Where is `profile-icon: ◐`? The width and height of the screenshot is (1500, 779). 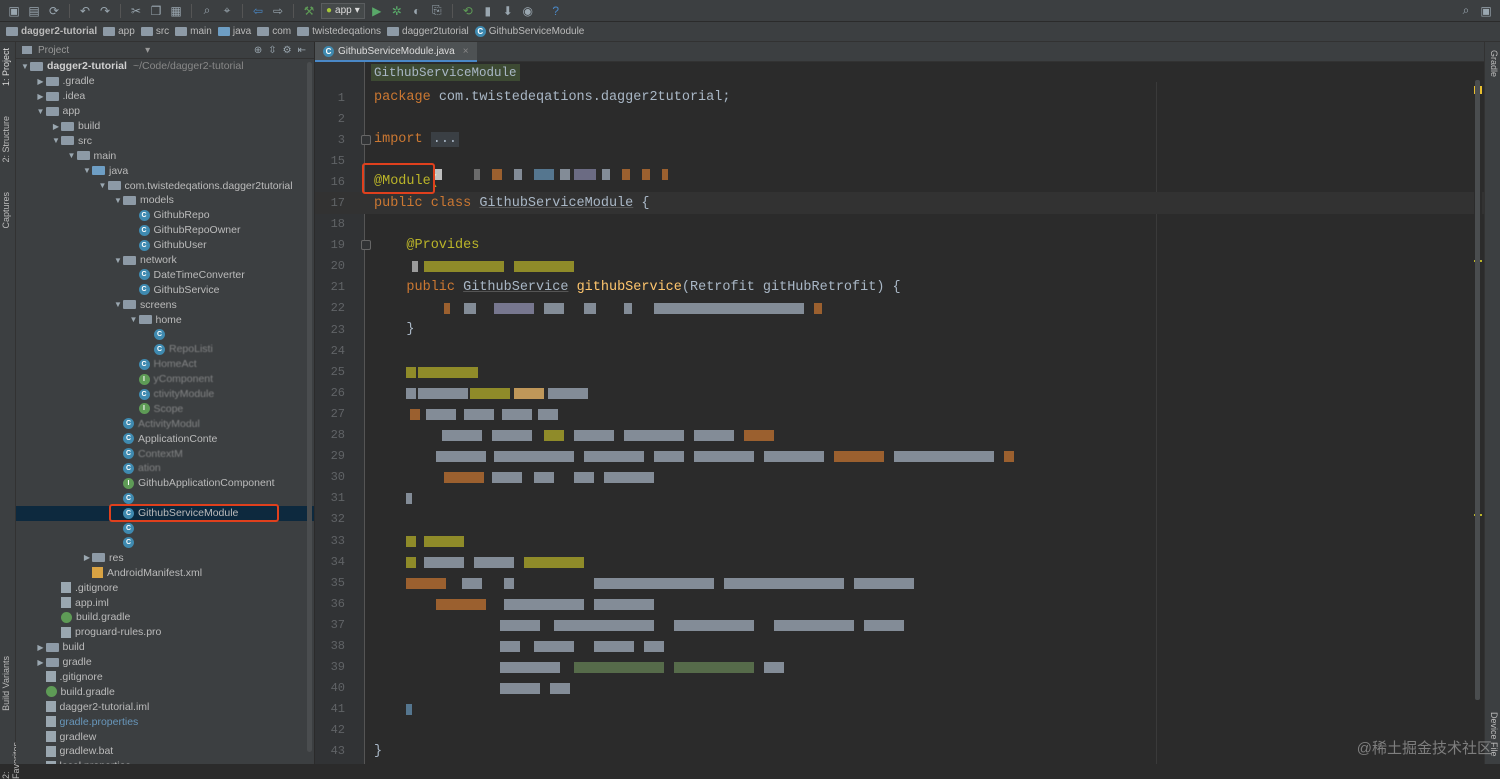 profile-icon: ◐ is located at coordinates (417, 11).